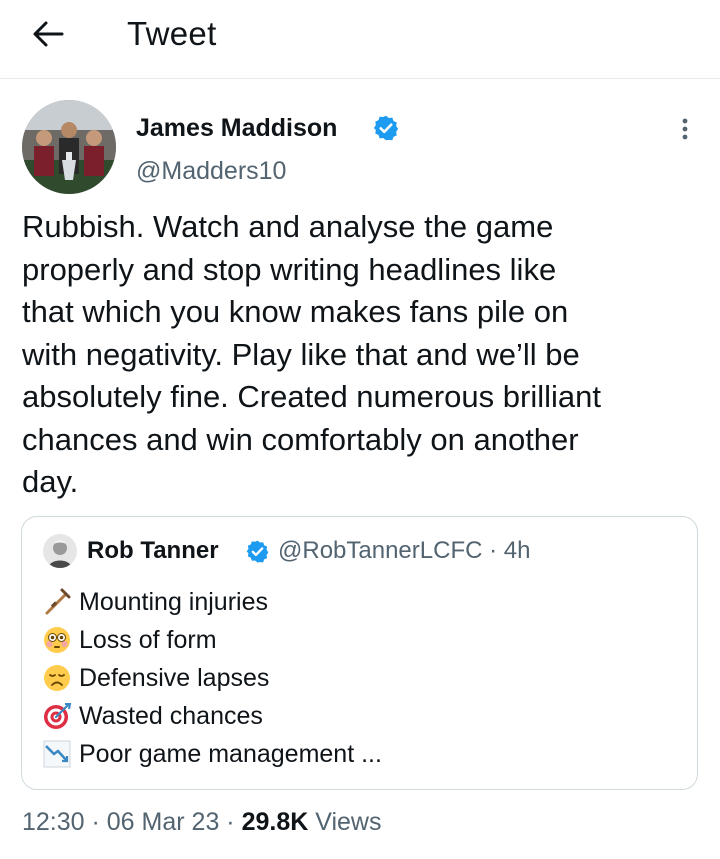  What do you see at coordinates (148, 640) in the screenshot?
I see `list-item-label: Loss of form` at bounding box center [148, 640].